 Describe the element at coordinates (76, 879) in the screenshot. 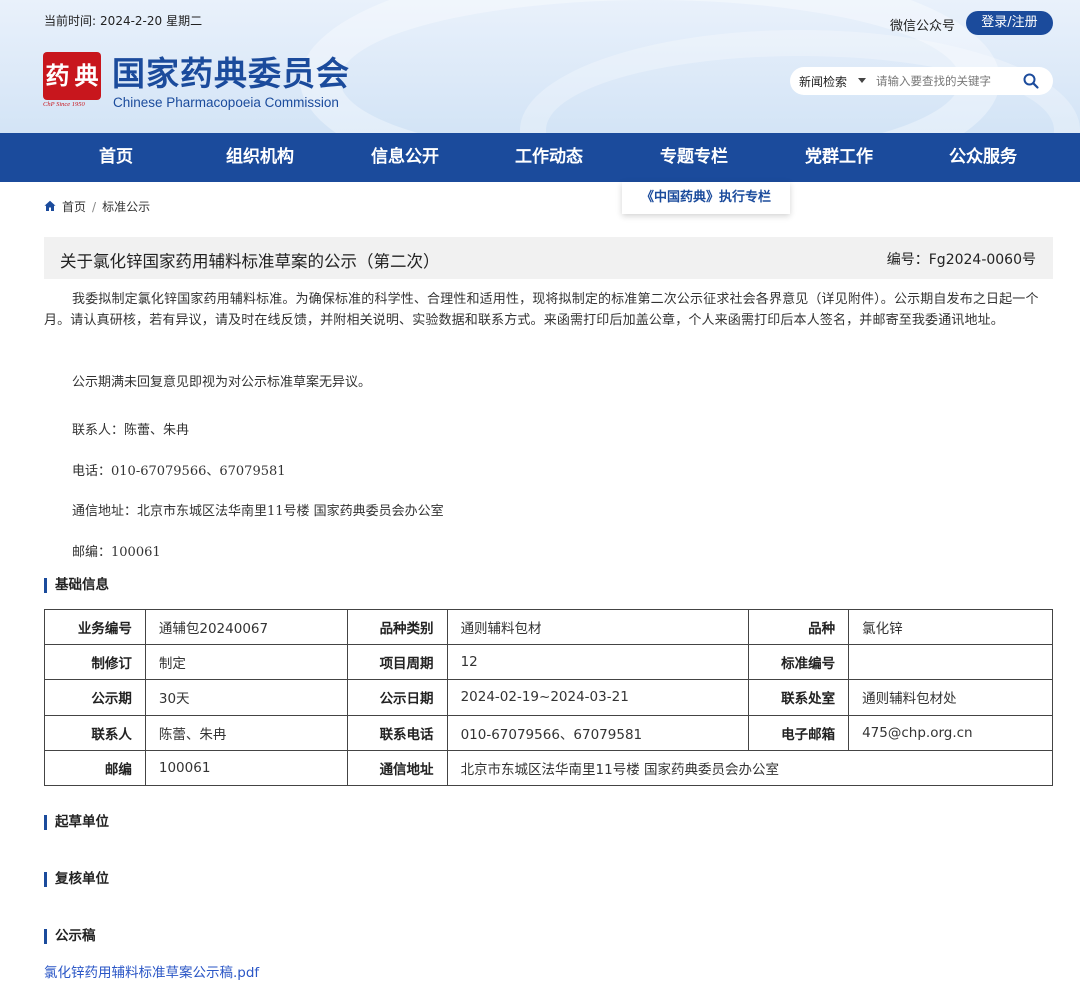

I see `section-review-unit: 复核单位` at that location.